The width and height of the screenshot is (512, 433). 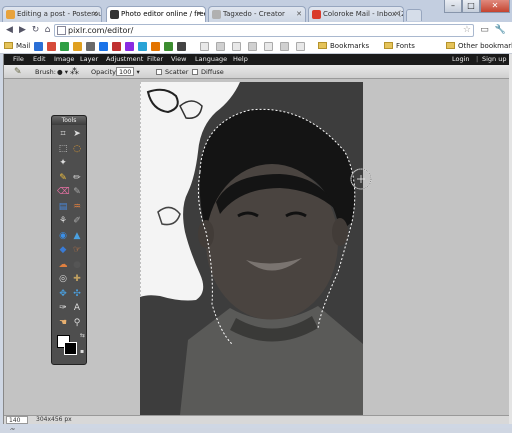 I want to click on image-dimensions: 304x456 px, so click(x=54, y=419).